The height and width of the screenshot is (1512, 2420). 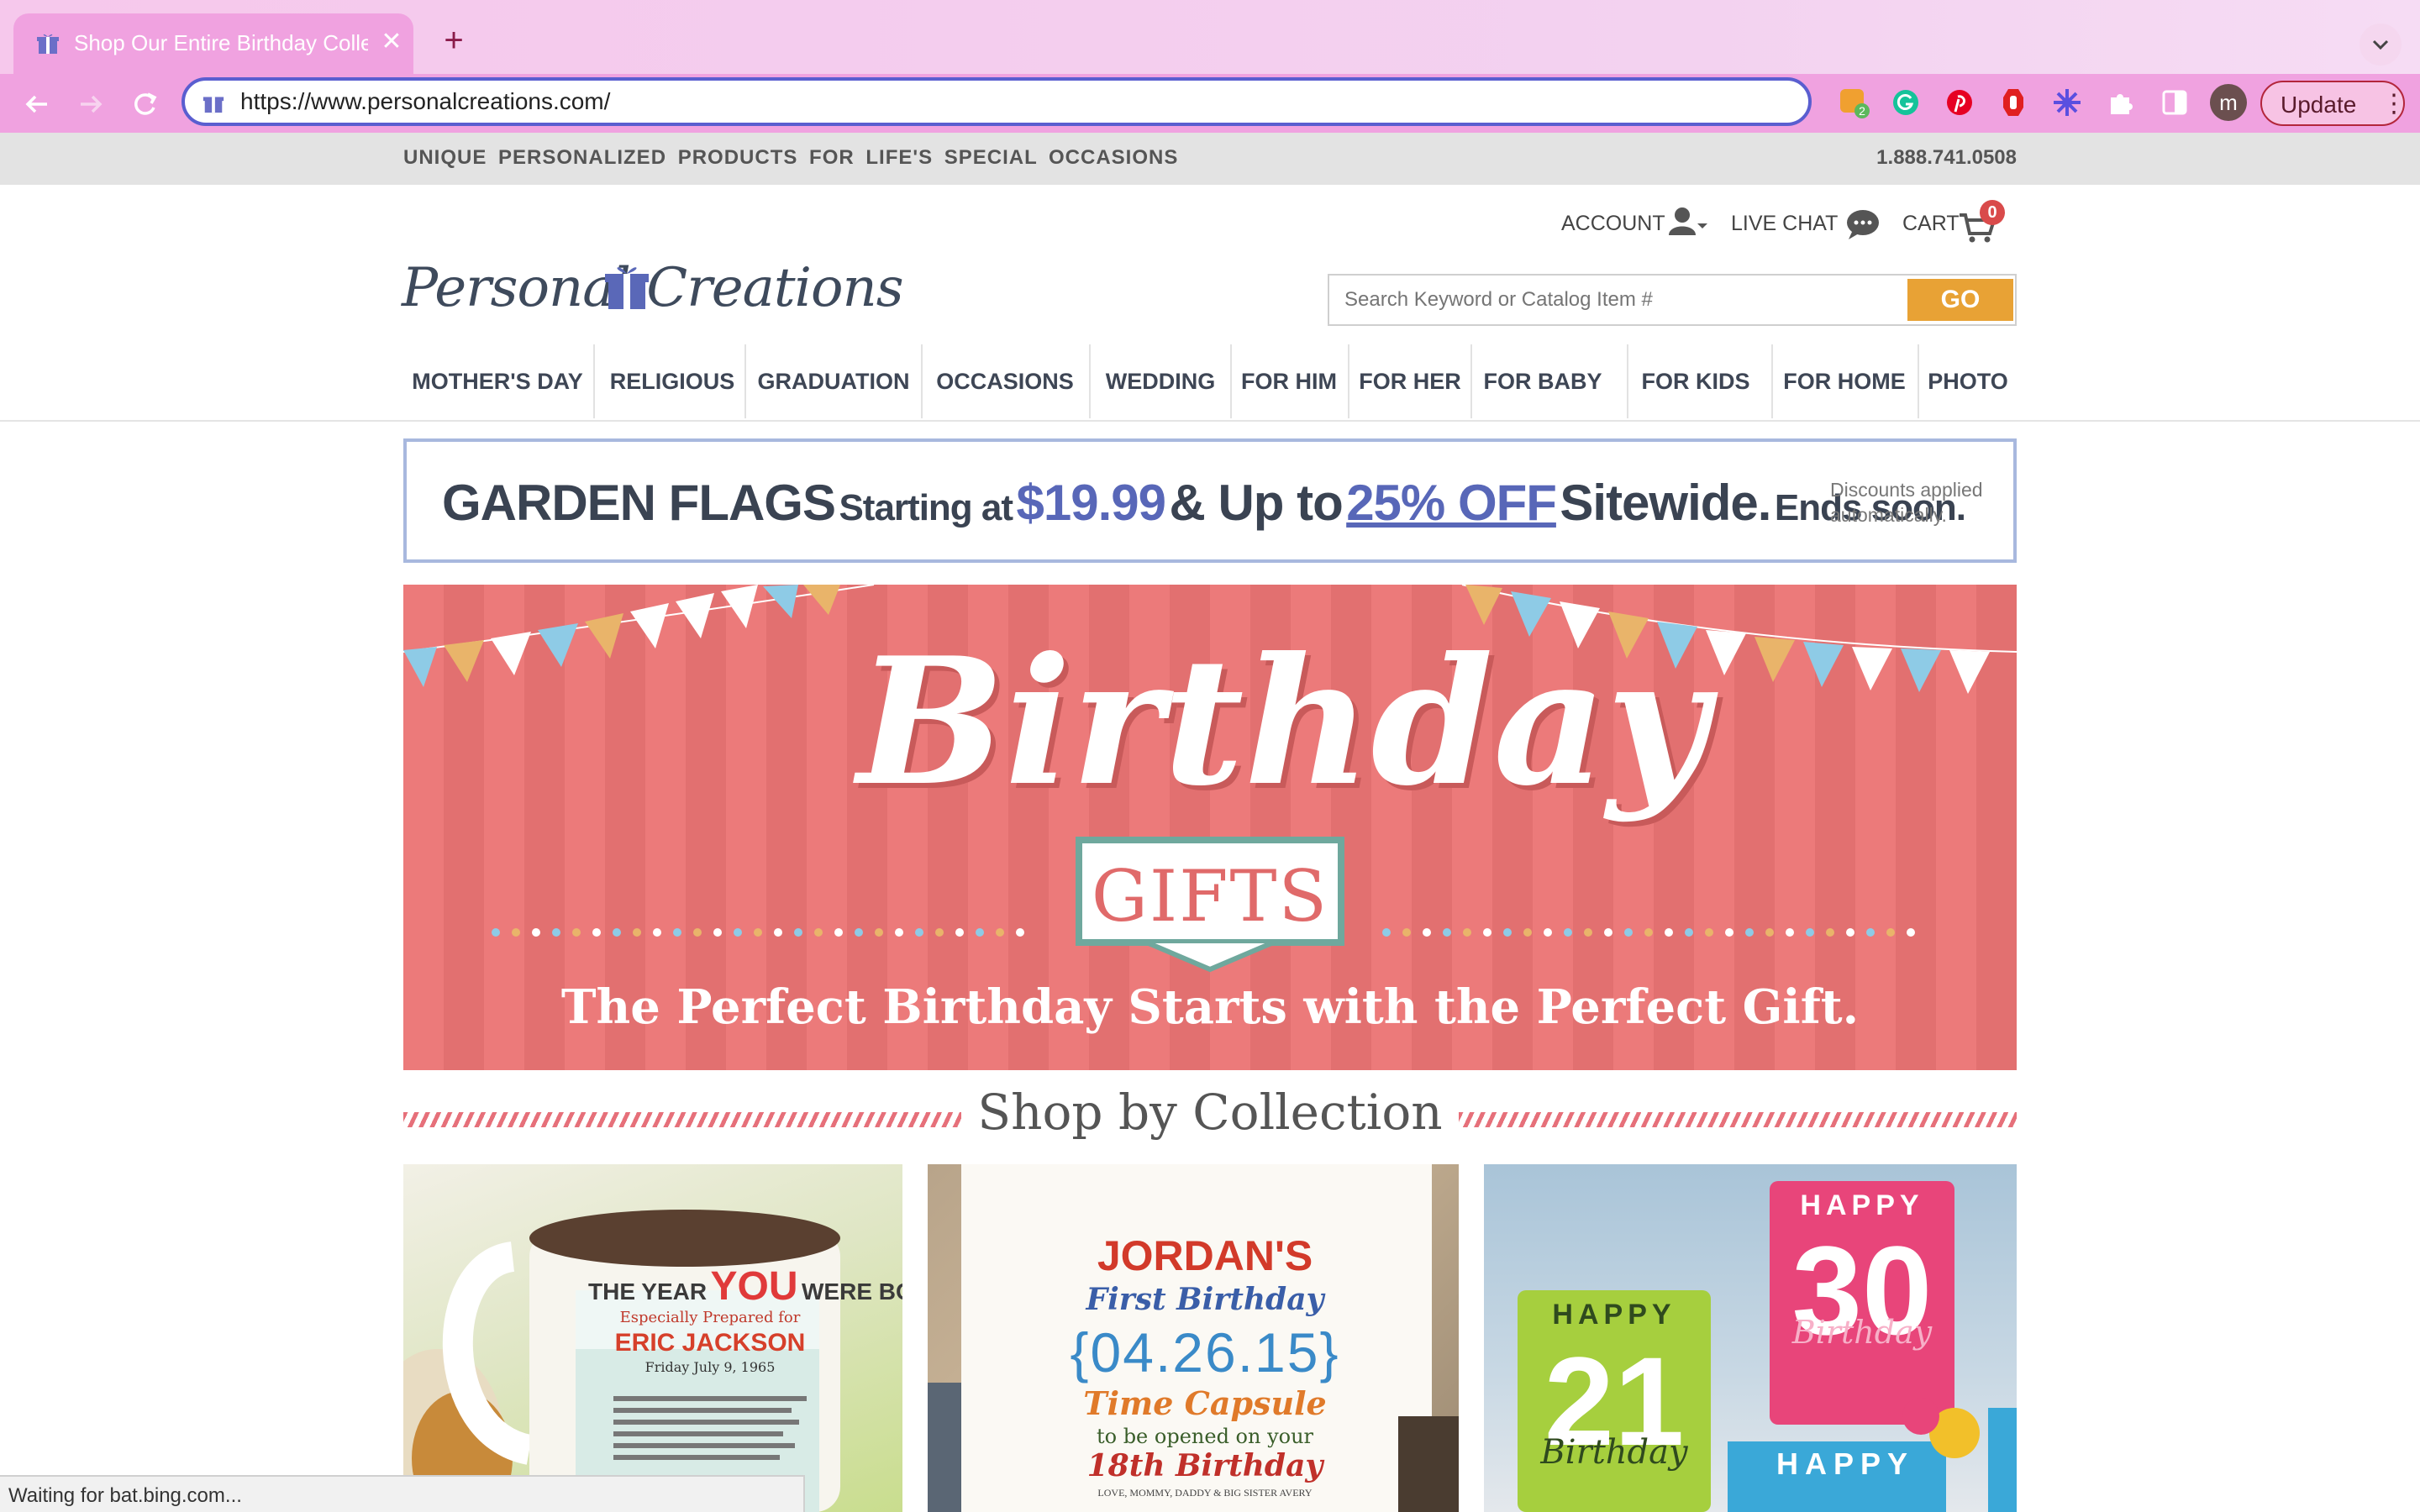 What do you see at coordinates (221, 42) in the screenshot?
I see `tab-title: Shop Our Entire Birthday Collection` at bounding box center [221, 42].